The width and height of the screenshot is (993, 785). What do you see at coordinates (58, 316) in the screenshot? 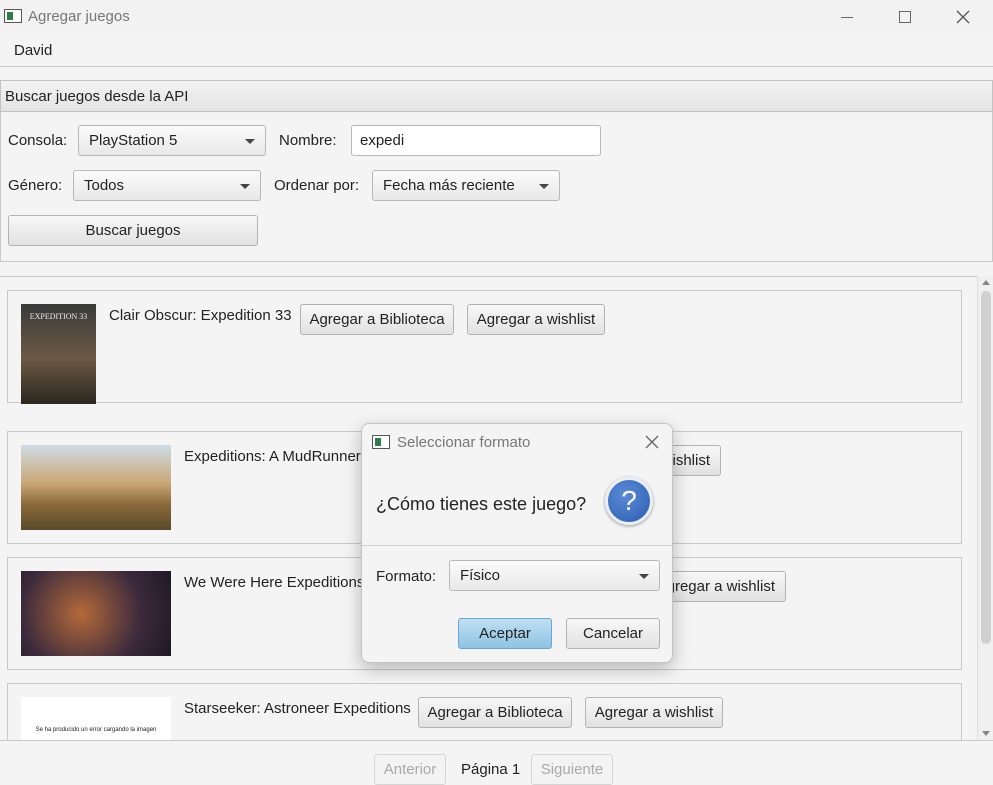
I see `cover-title-text: EXPEDITION 33` at bounding box center [58, 316].